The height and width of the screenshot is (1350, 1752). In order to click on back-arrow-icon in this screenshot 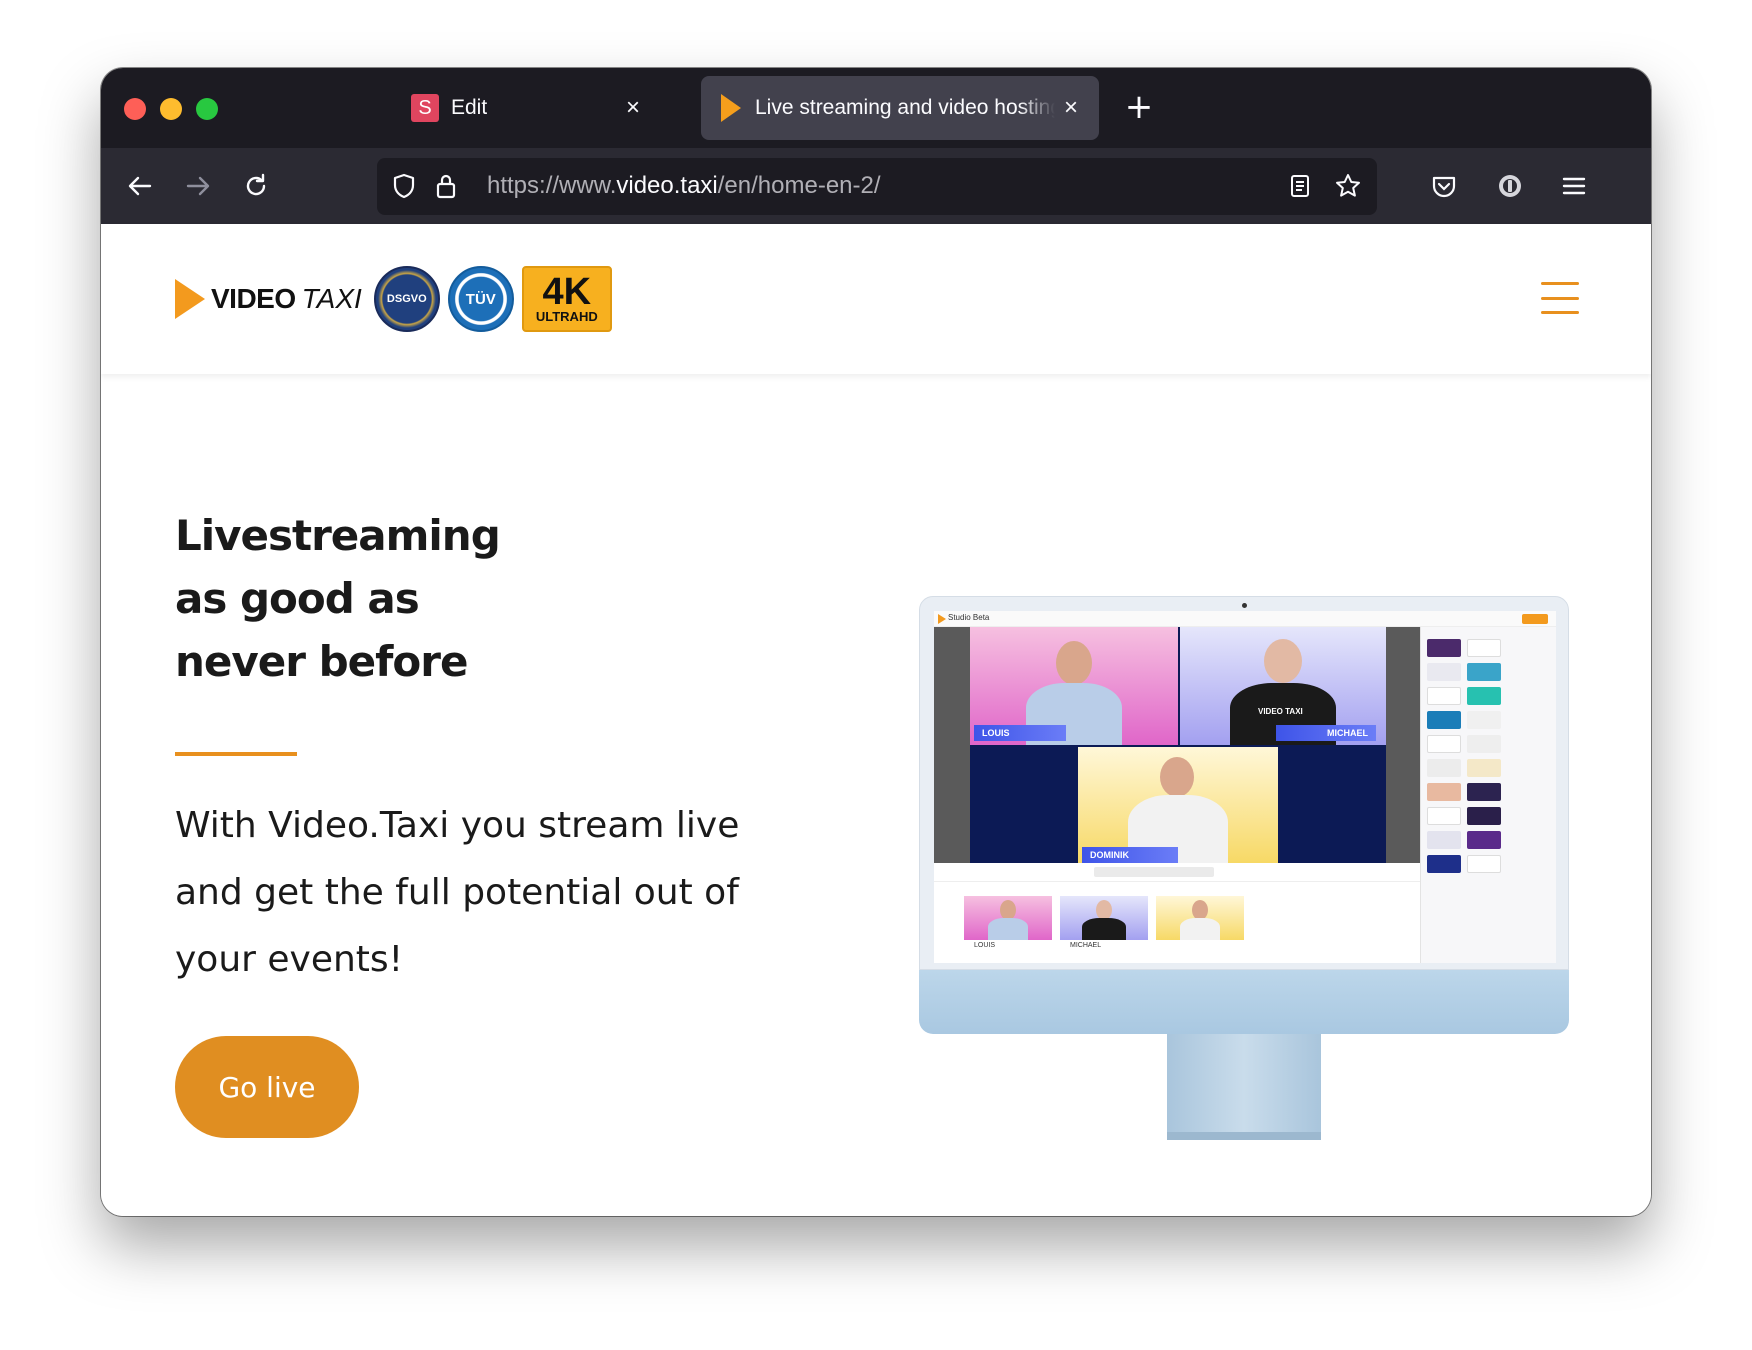, I will do `click(140, 186)`.